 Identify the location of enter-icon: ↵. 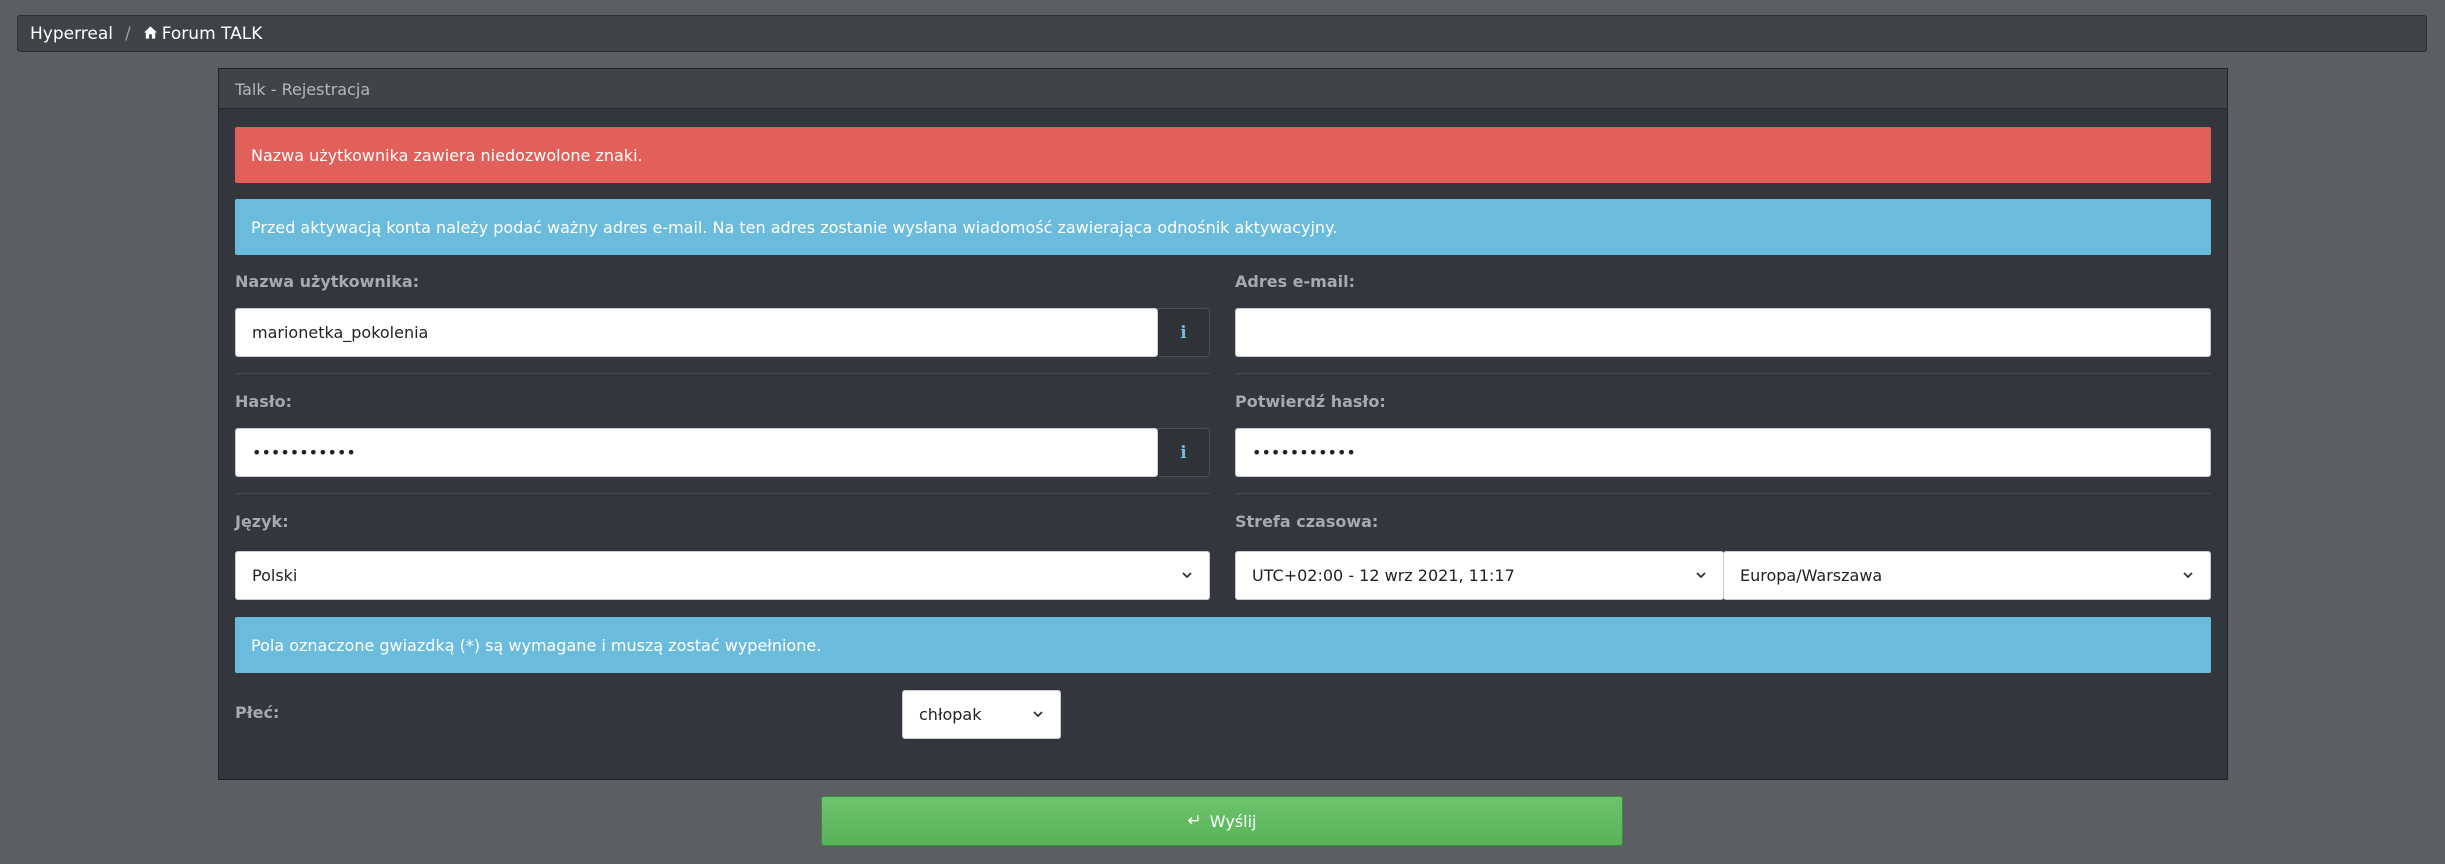
(1194, 821).